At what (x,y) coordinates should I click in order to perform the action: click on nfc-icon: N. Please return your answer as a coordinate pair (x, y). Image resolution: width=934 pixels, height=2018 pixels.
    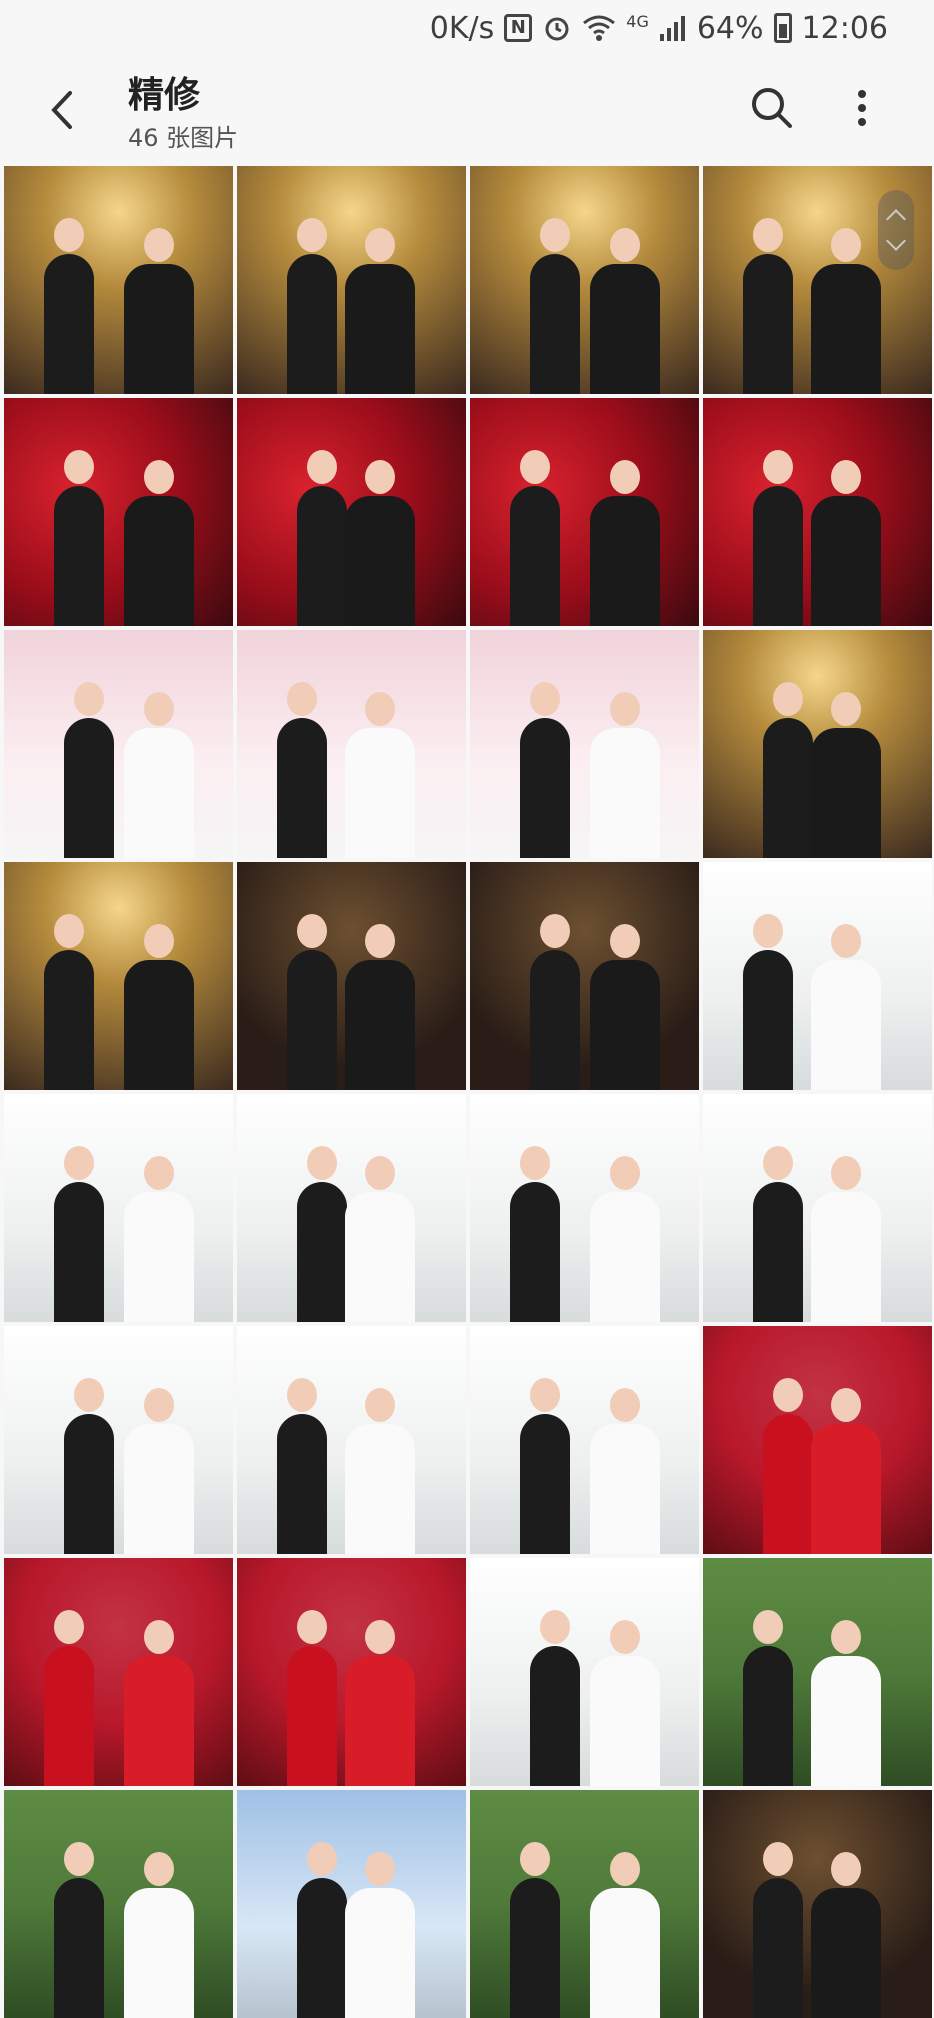
    Looking at the image, I should click on (518, 28).